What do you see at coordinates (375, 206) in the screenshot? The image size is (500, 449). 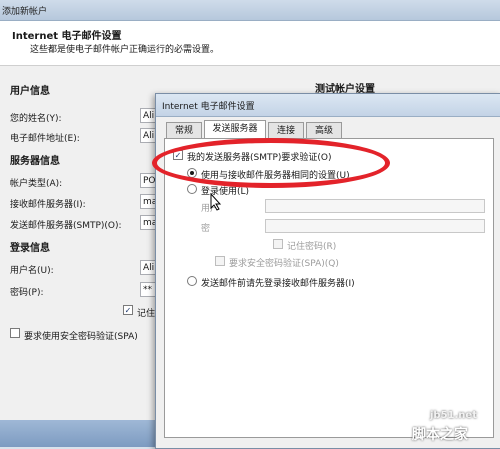 I see `login-user-field` at bounding box center [375, 206].